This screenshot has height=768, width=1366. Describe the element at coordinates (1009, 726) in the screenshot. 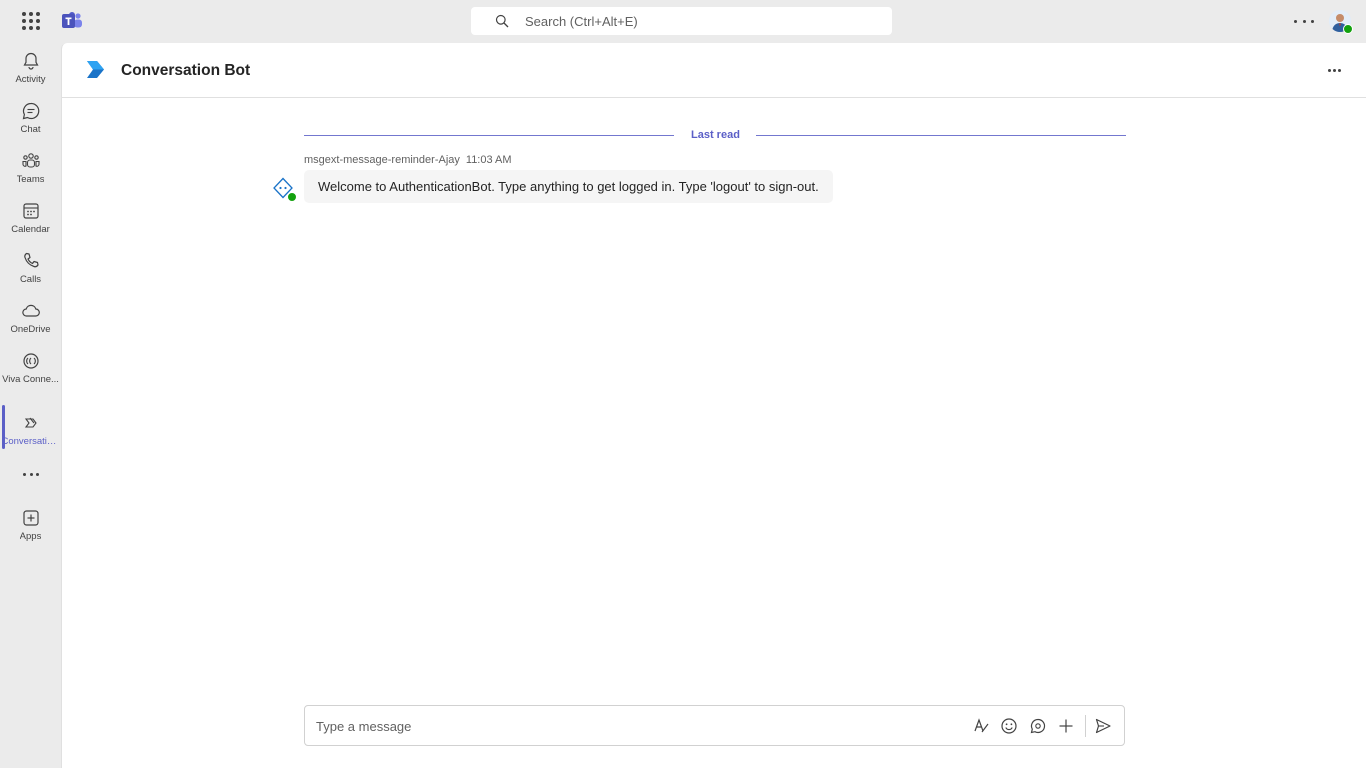

I see `emoji-icon` at that location.